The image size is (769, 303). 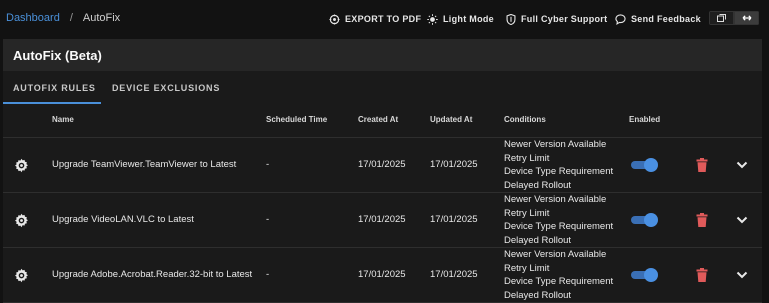 I want to click on send-feedback-label: Send Feedback, so click(x=666, y=19).